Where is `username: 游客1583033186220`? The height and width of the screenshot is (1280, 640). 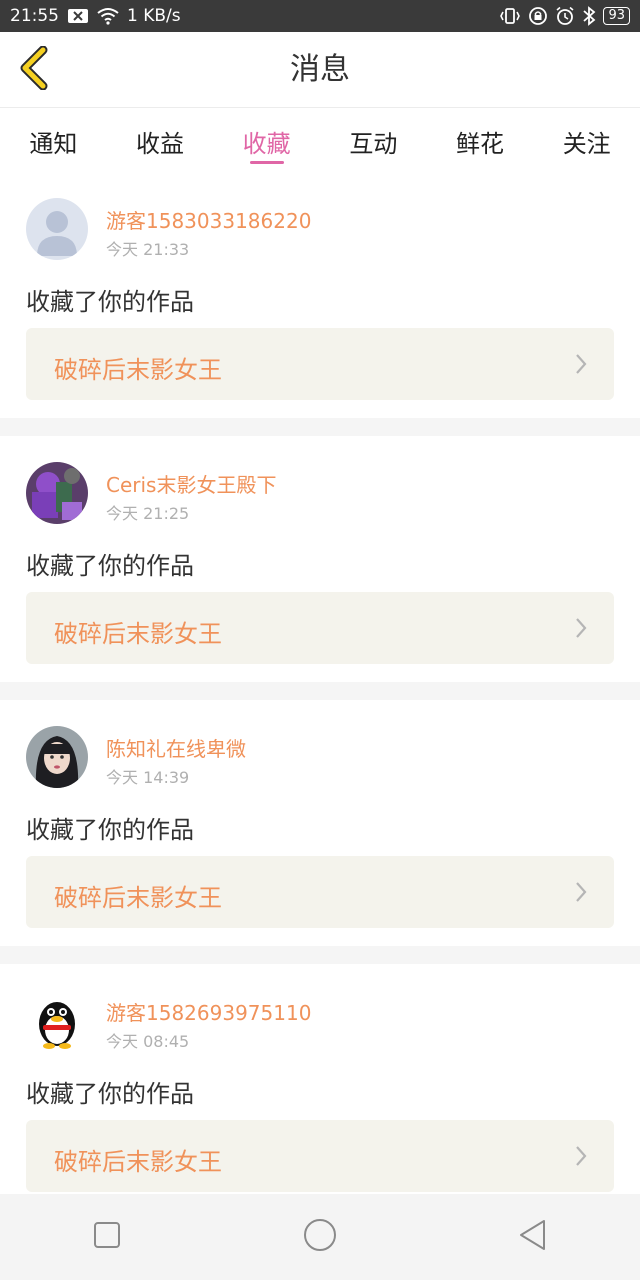 username: 游客1583033186220 is located at coordinates (208, 219).